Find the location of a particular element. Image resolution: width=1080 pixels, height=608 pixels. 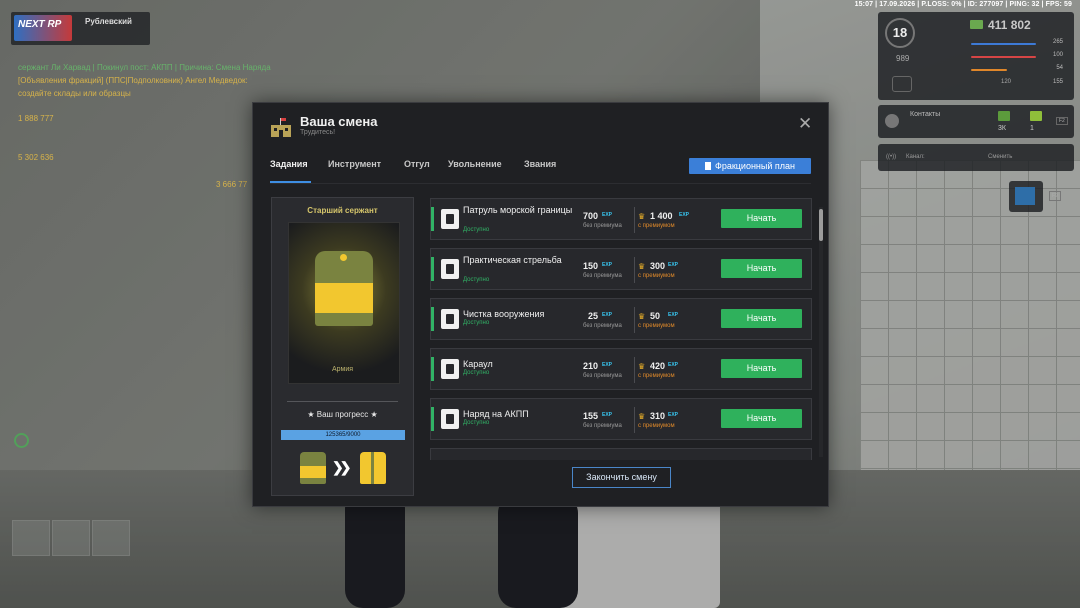

faction-plan-button: Фракционный план is located at coordinates (750, 166).